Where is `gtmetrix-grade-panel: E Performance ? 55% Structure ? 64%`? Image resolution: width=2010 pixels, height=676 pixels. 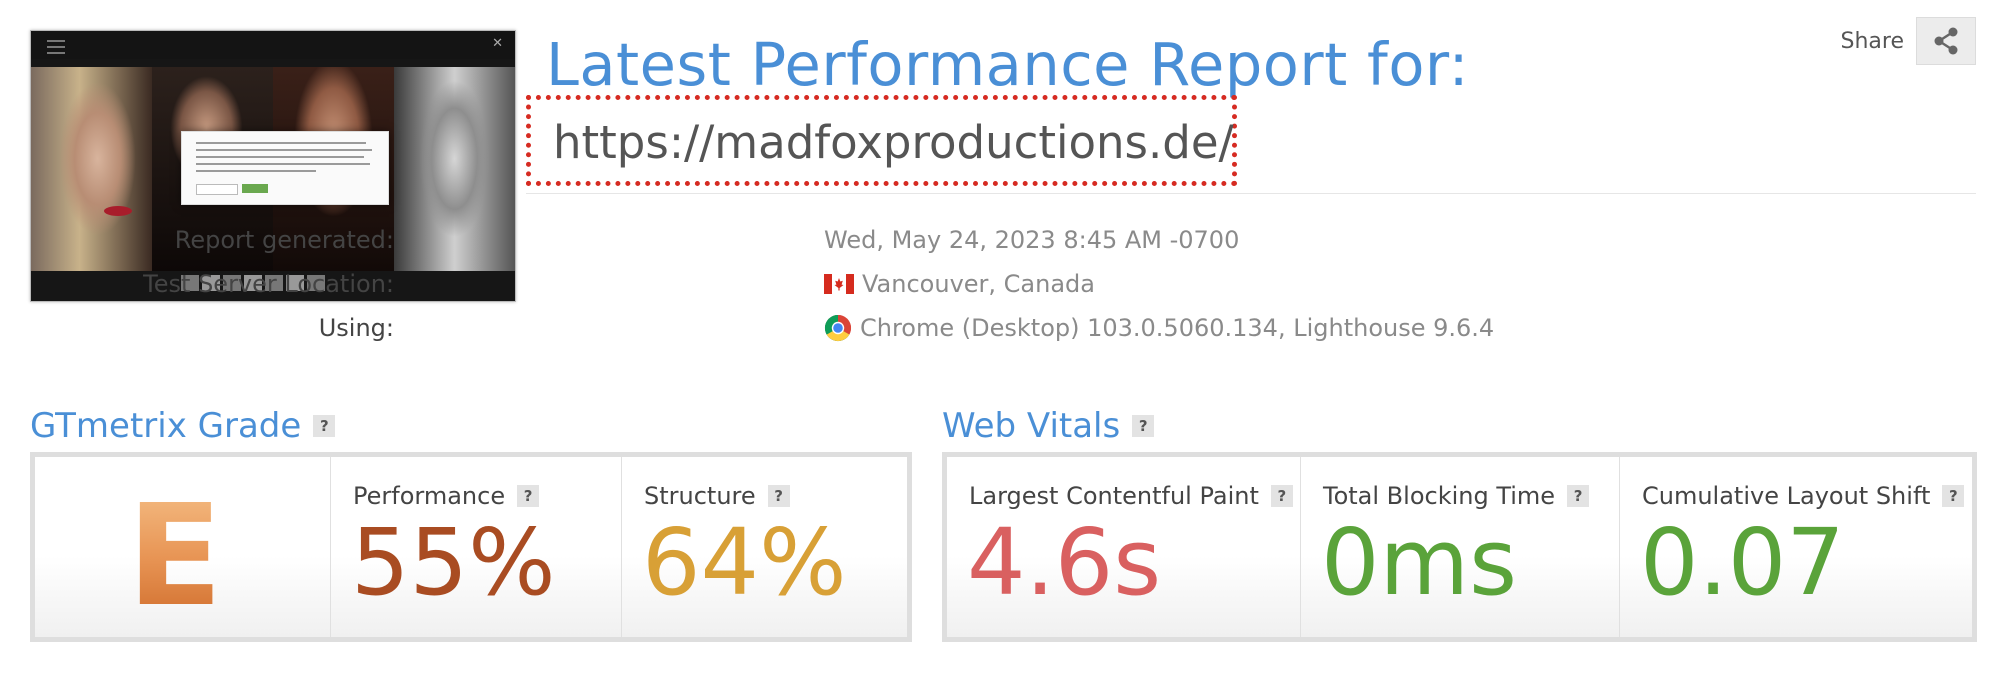
gtmetrix-grade-panel: E Performance ? 55% Structure ? 64% is located at coordinates (471, 547).